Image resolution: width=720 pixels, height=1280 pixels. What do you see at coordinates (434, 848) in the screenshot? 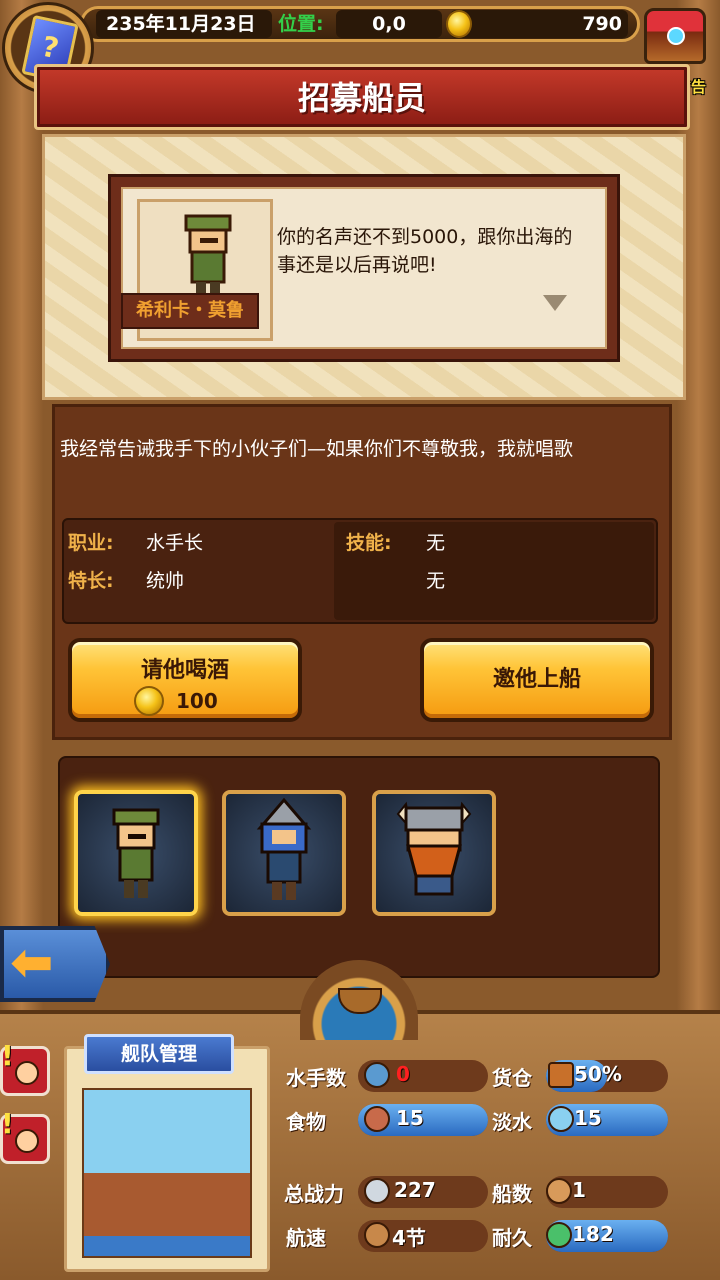
I see `viking-dwarf-icon` at bounding box center [434, 848].